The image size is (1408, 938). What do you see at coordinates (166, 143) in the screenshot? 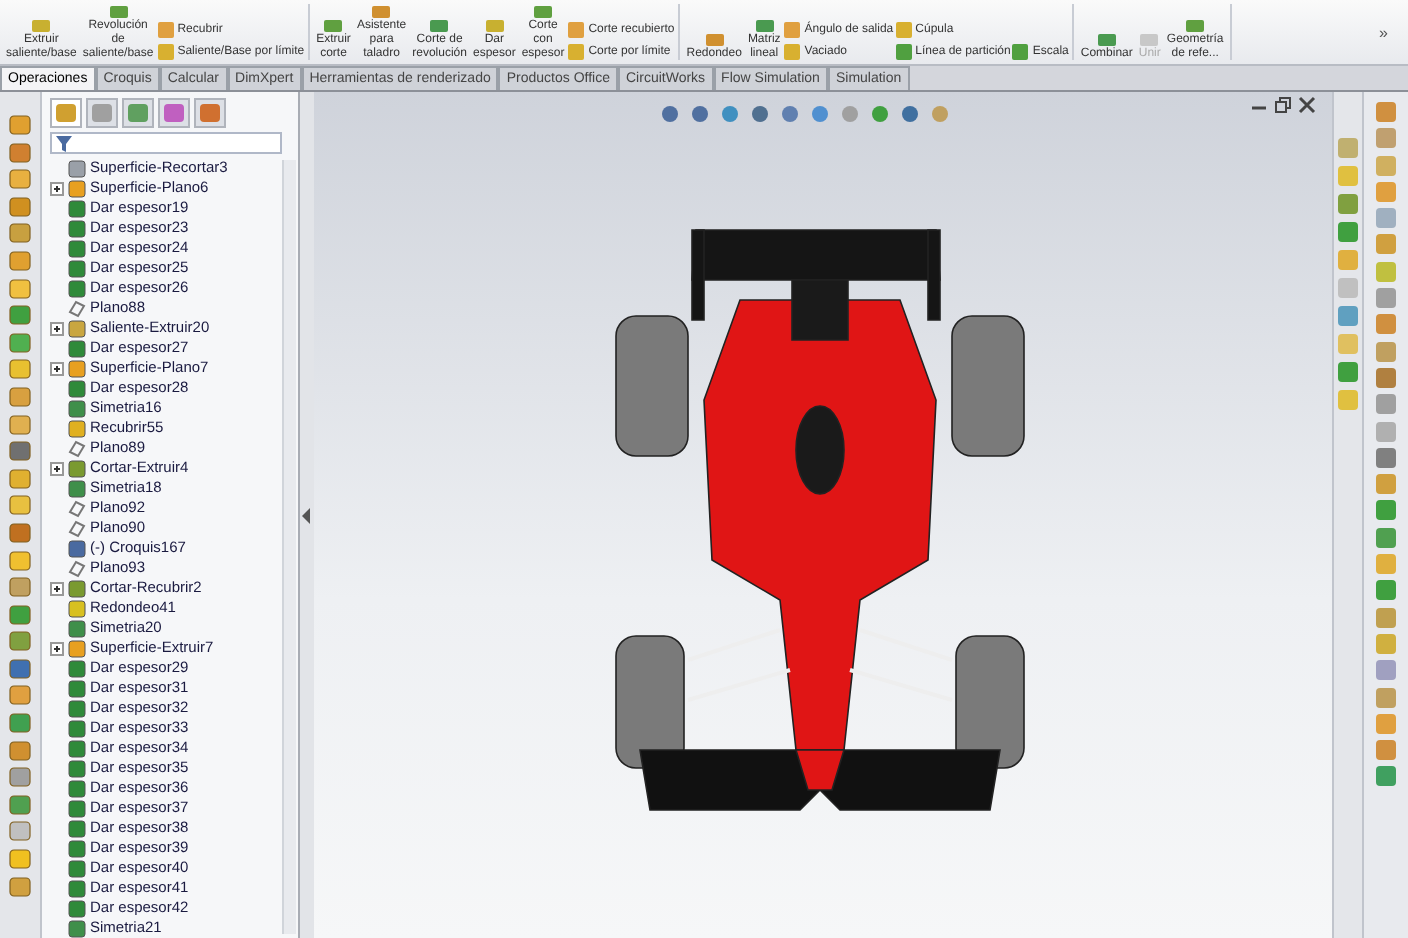
I see `filter-field` at bounding box center [166, 143].